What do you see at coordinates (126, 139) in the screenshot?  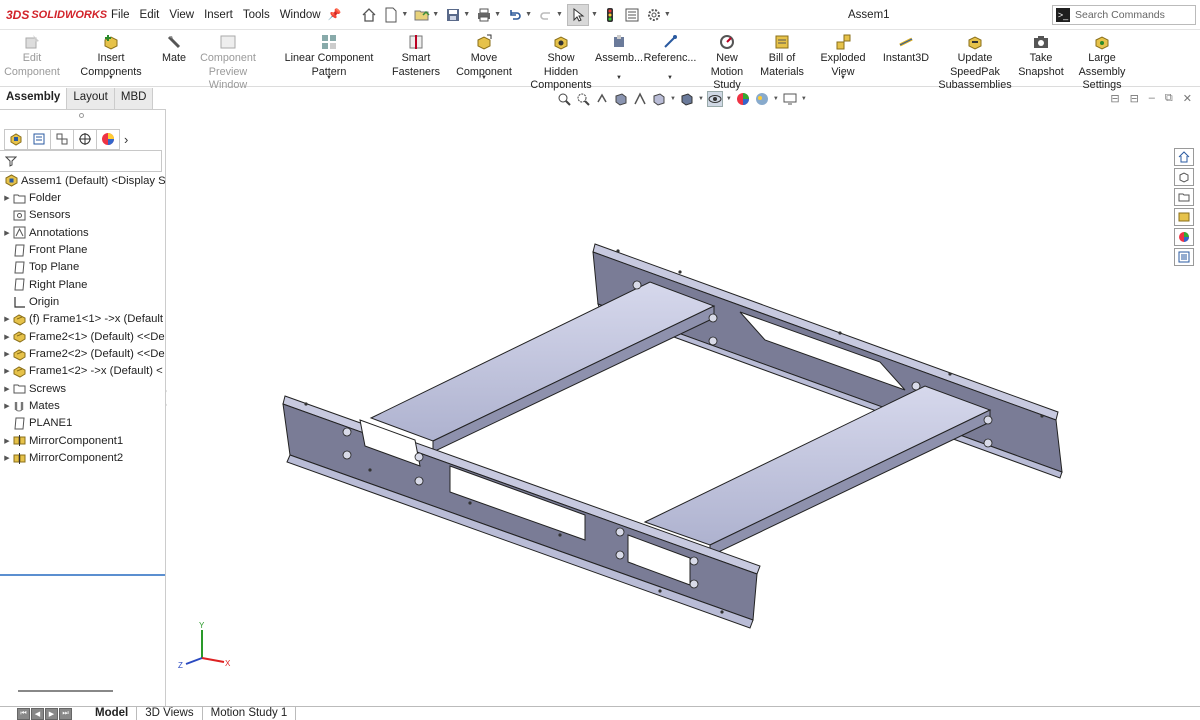 I see `chevron-right-icon: ›` at bounding box center [126, 139].